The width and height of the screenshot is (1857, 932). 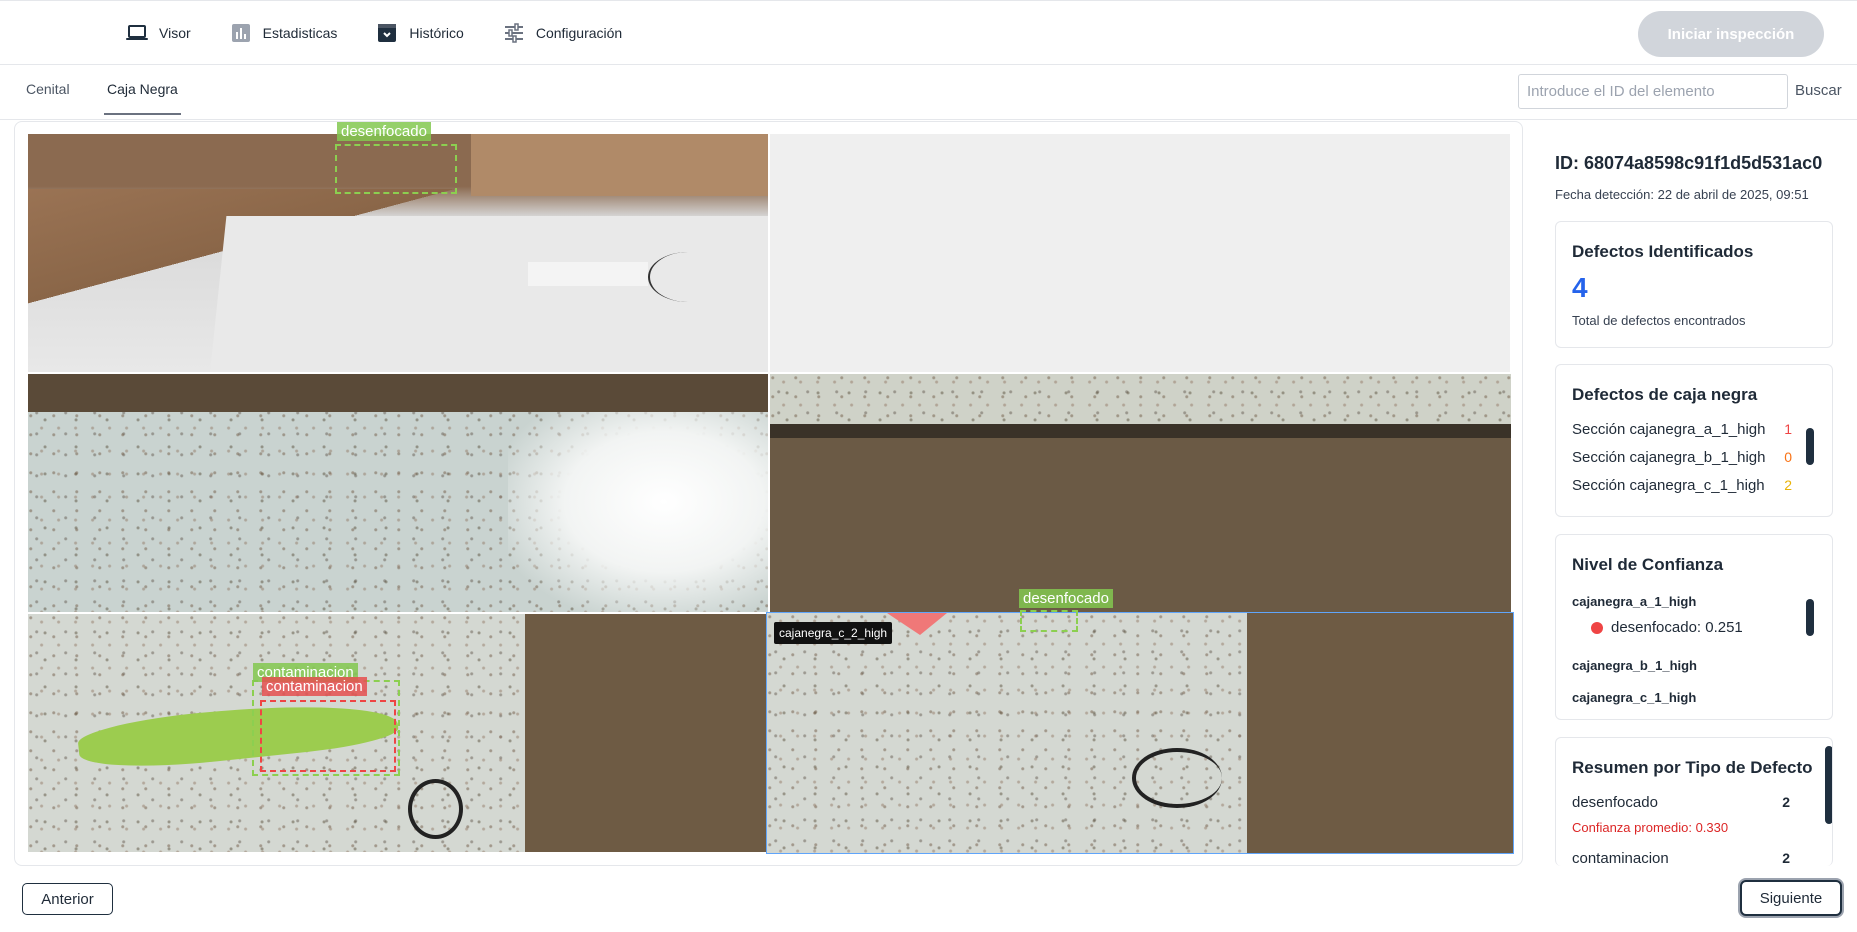 What do you see at coordinates (142, 98) in the screenshot?
I see `tab-caja-negra: Caja Negra` at bounding box center [142, 98].